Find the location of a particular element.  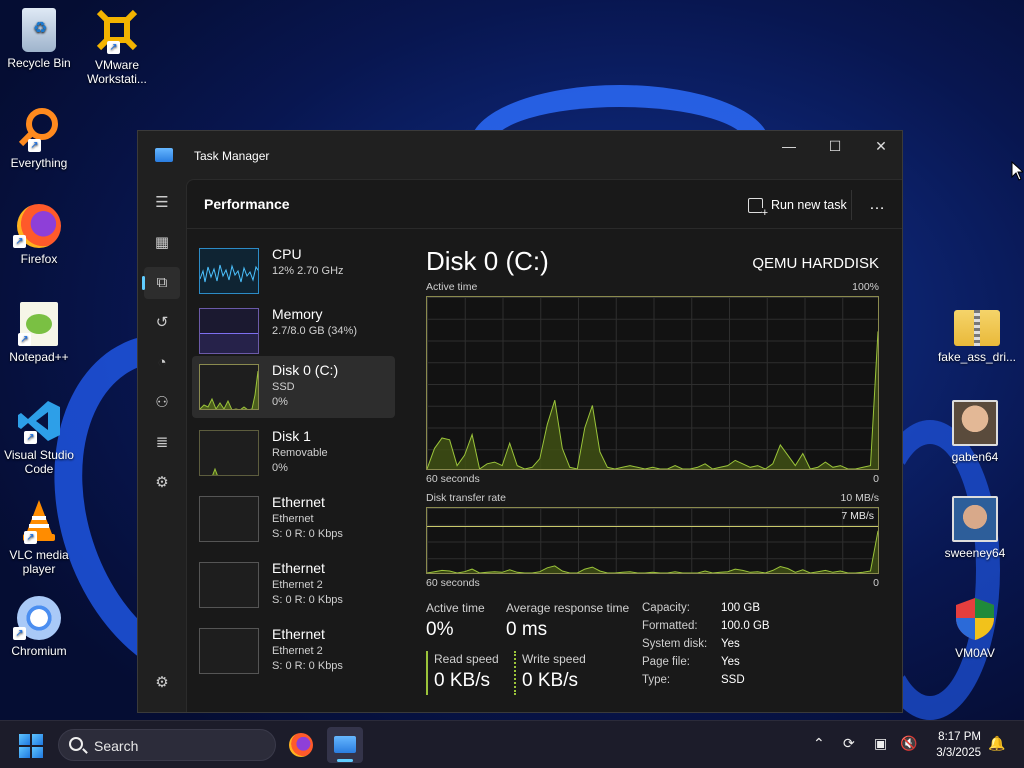

desktop-icon-label: Firefox is located at coordinates (39, 259).